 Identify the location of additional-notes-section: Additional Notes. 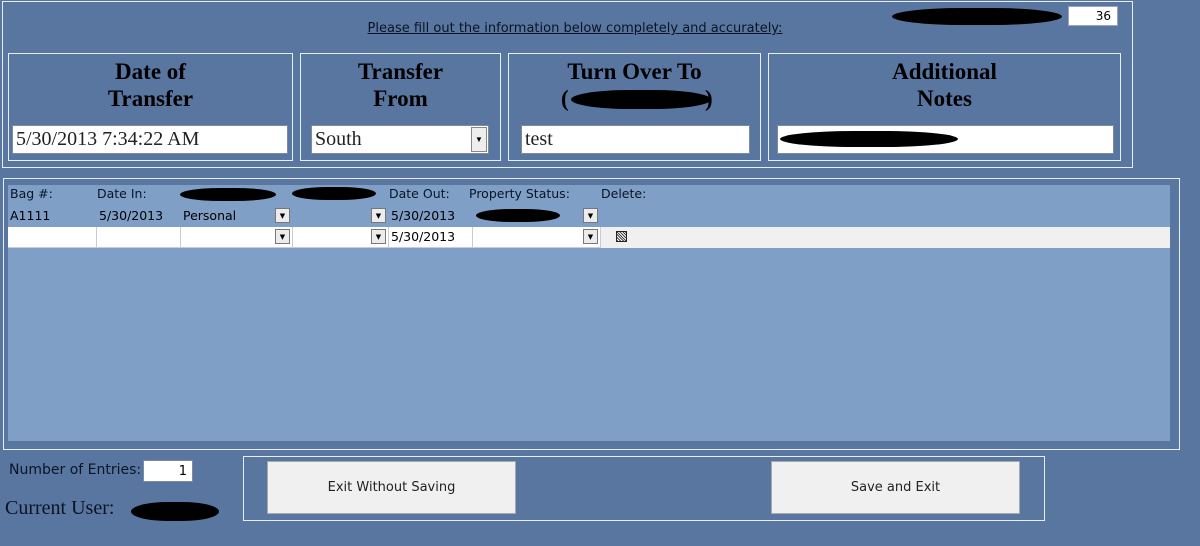
(944, 107).